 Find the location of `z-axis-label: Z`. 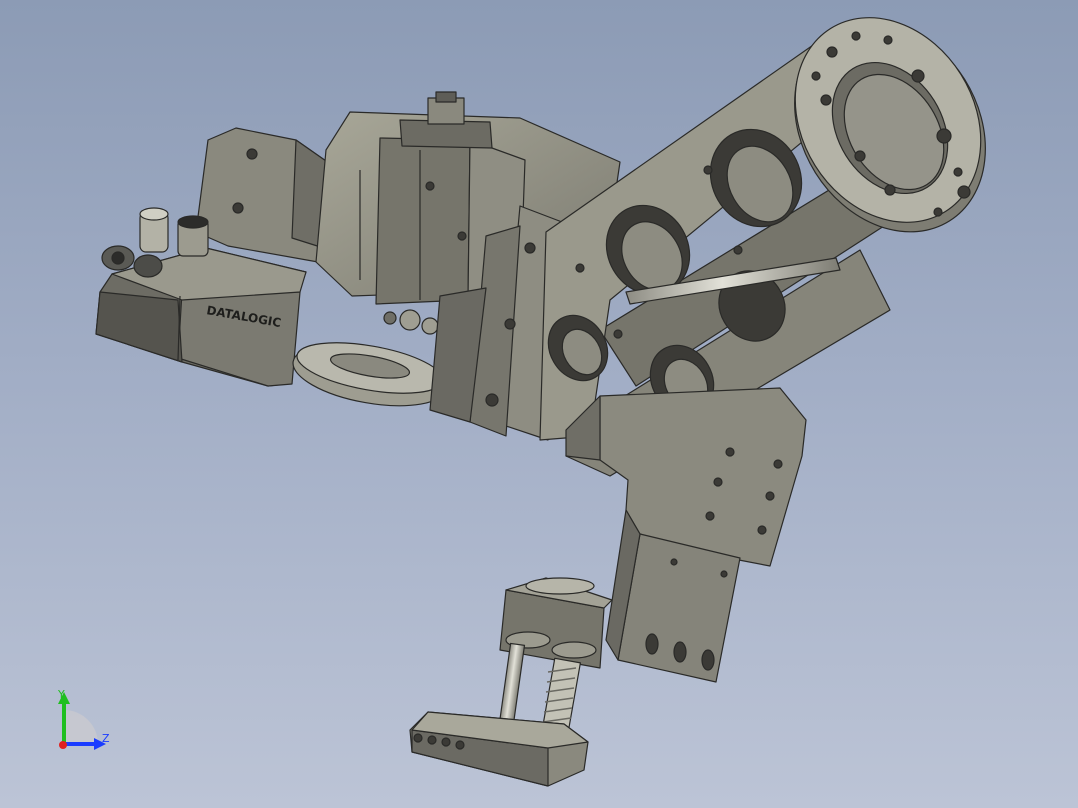

z-axis-label: Z is located at coordinates (106, 738).